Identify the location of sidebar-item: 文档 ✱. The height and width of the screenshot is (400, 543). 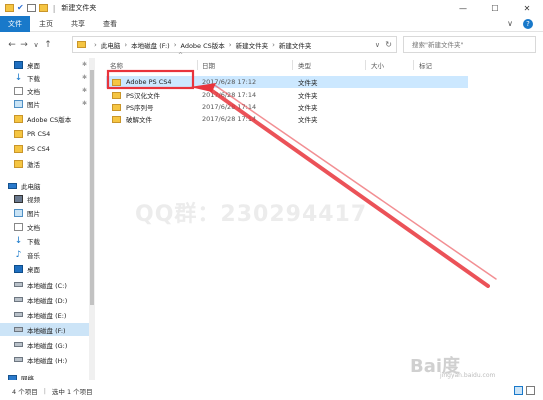
(47, 90).